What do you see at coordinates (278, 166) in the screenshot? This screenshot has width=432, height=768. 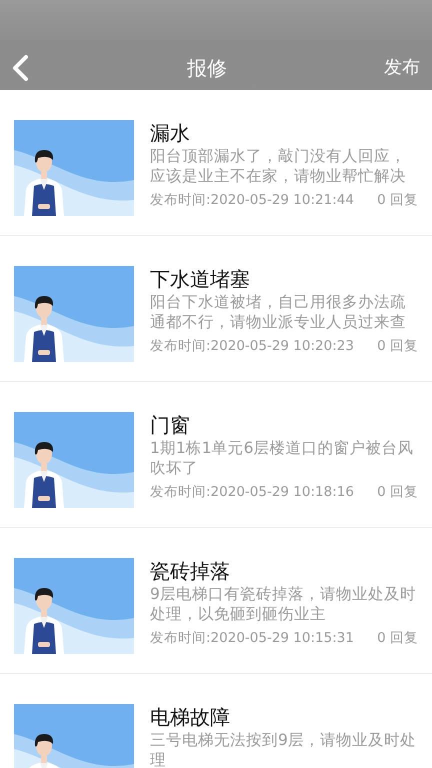 I see `post-description: 阳台顶部漏水了，敲门没有人回应，应该是业主不在家，请物业帮忙解决` at bounding box center [278, 166].